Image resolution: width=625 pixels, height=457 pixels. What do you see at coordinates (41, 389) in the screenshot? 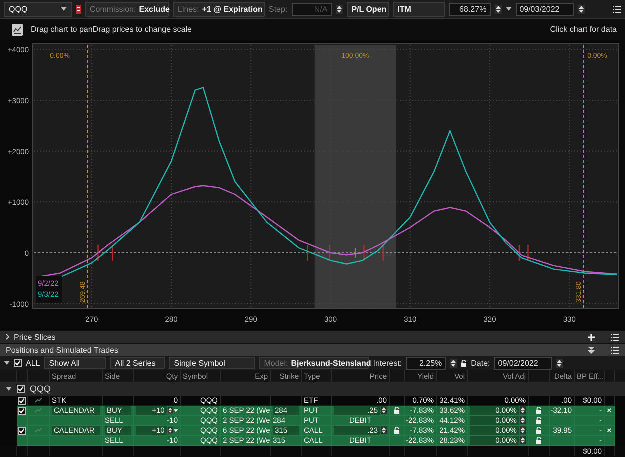
I see `group-name: QQQ` at bounding box center [41, 389].